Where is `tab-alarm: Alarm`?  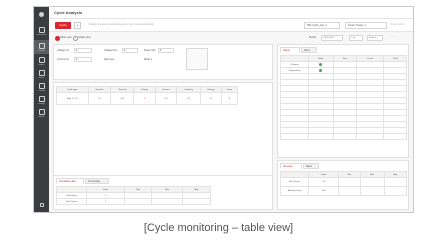 tab-alarm: Alarm is located at coordinates (309, 50).